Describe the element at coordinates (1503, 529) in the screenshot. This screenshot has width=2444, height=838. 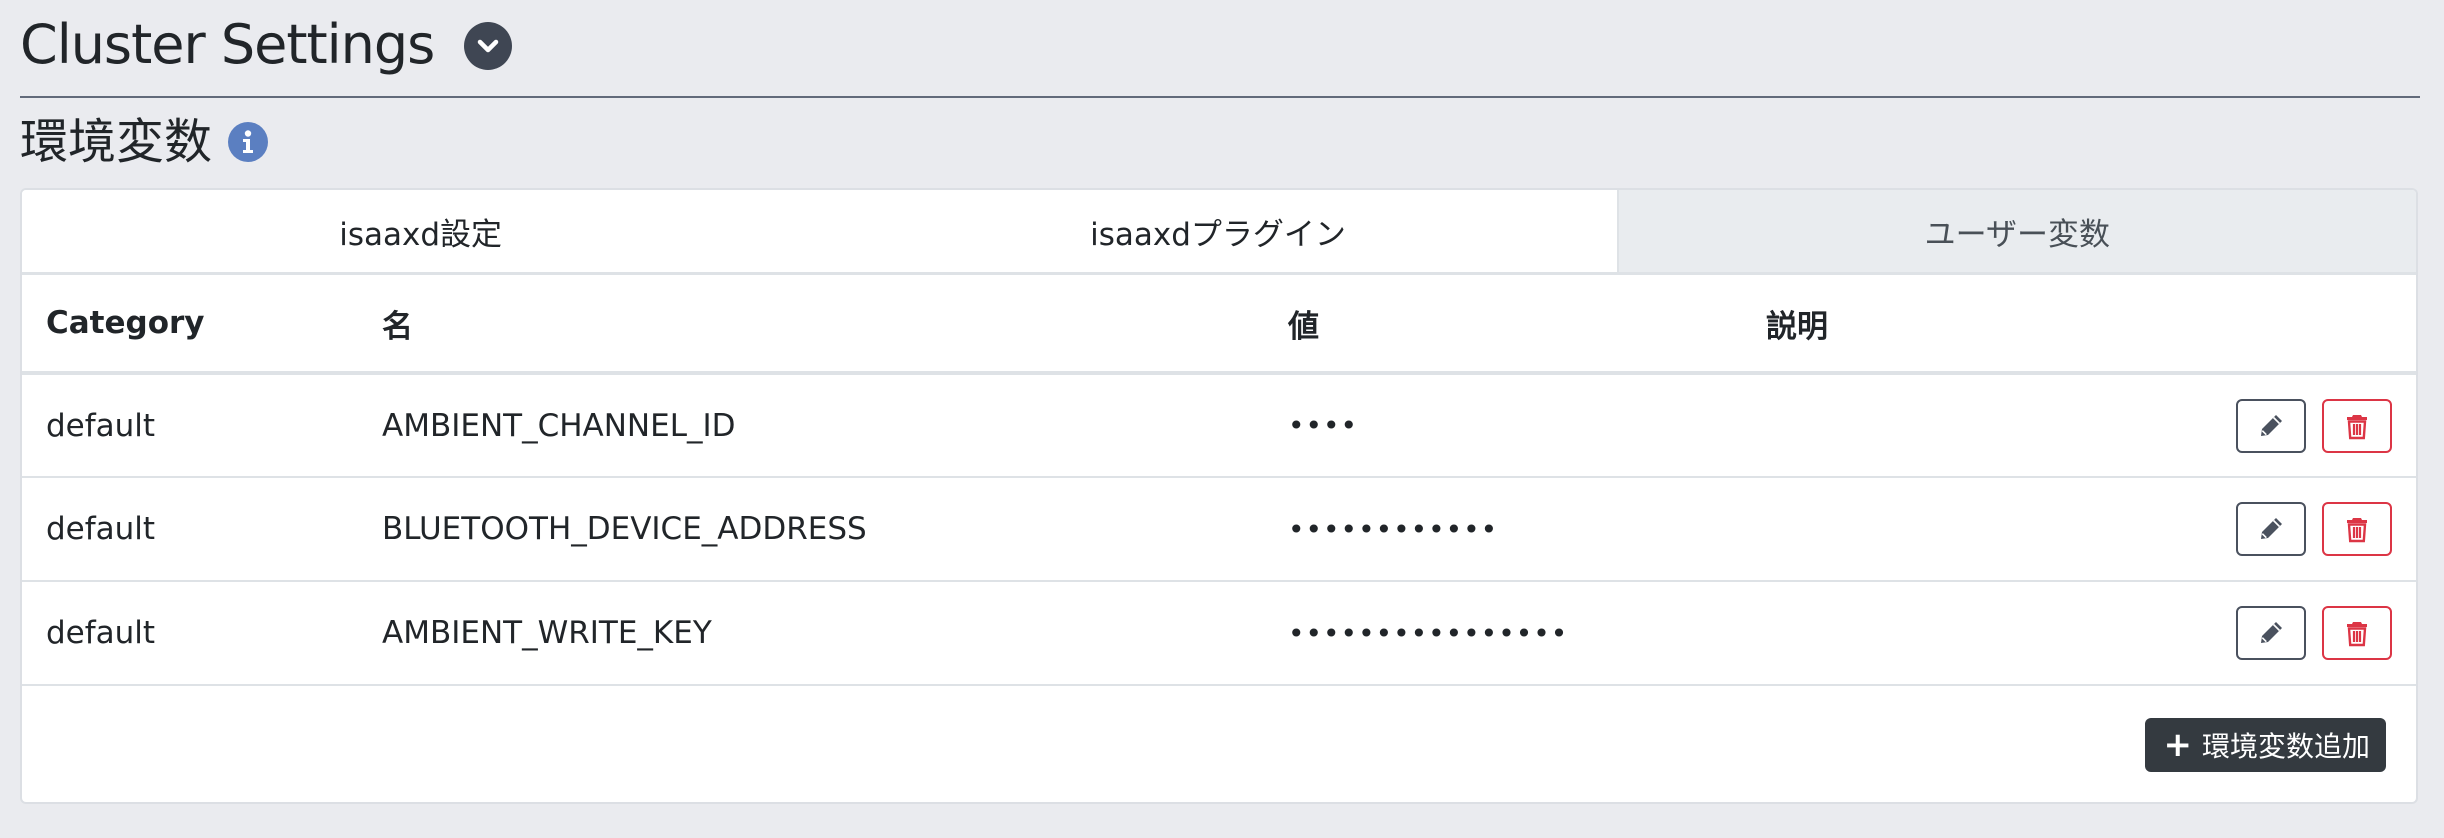
I see `cell-value: ••••••••••••` at that location.